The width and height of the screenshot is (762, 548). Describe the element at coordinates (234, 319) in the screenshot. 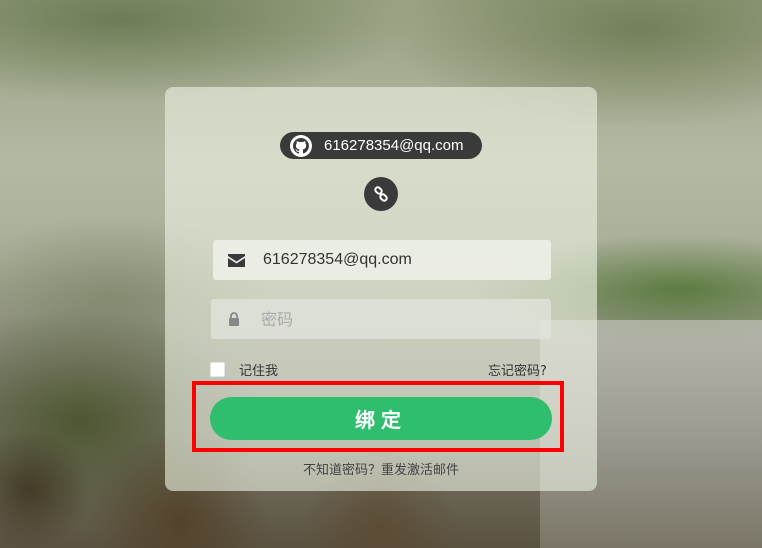

I see `lock-icon` at that location.